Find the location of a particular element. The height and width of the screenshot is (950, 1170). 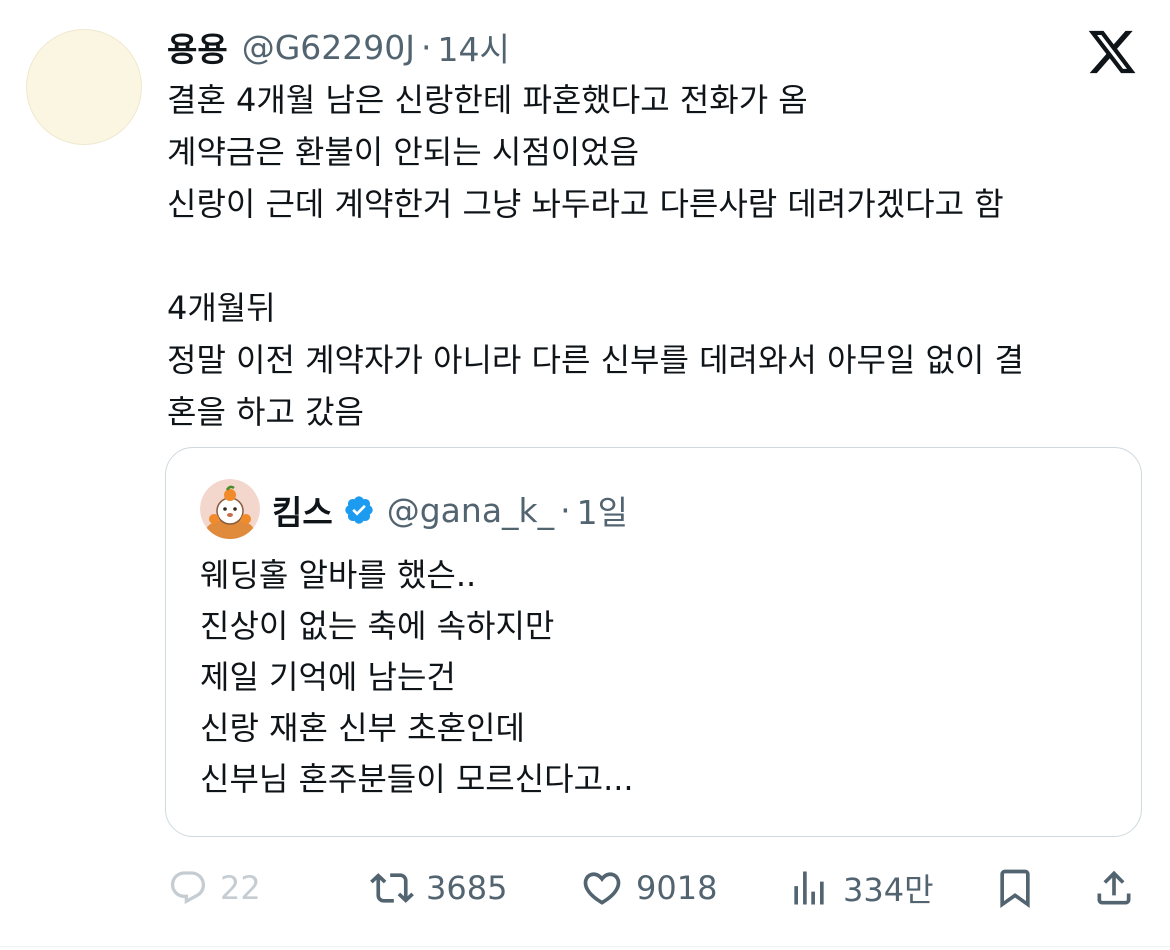

author-name: 용용 is located at coordinates (197, 47).